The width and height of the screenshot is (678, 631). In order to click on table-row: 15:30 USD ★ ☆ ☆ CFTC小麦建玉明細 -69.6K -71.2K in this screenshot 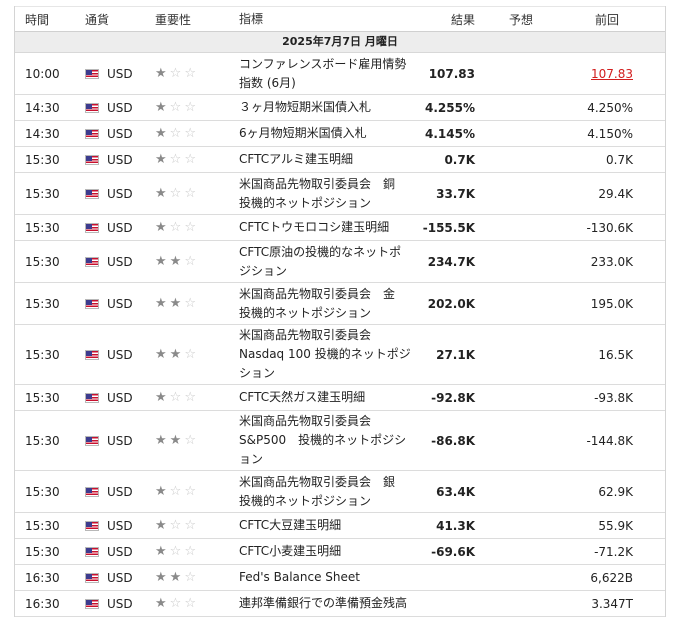, I will do `click(340, 552)`.